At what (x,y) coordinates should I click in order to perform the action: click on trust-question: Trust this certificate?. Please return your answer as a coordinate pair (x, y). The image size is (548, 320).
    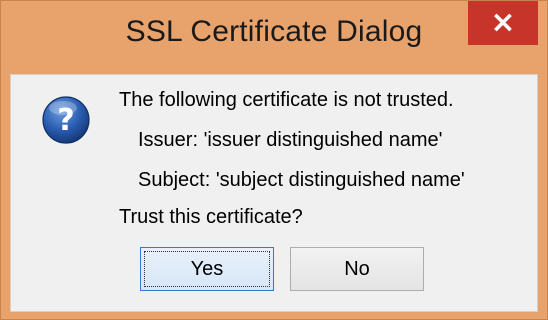
    Looking at the image, I should click on (211, 217).